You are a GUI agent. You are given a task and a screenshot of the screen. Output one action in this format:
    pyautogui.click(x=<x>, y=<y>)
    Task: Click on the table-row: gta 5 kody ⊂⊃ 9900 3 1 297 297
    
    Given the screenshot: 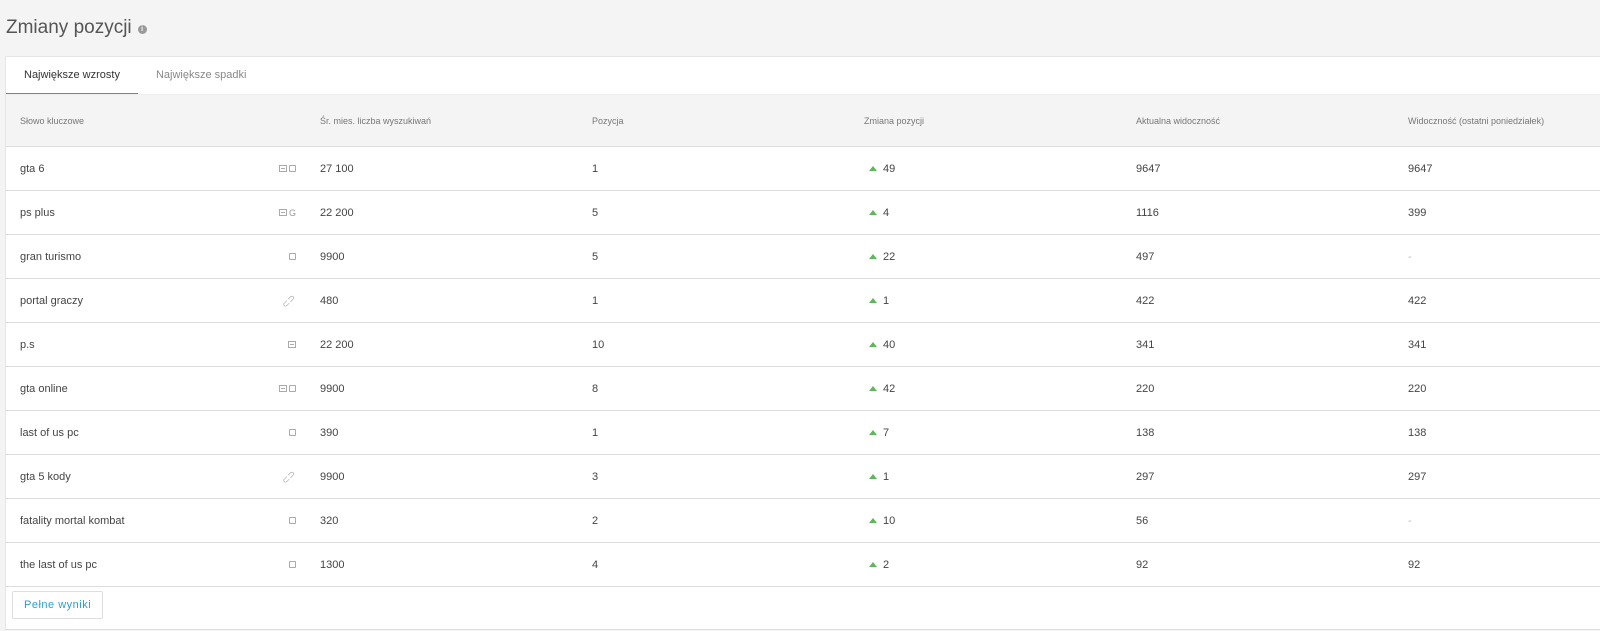 What is the action you would take?
    pyautogui.click(x=803, y=476)
    